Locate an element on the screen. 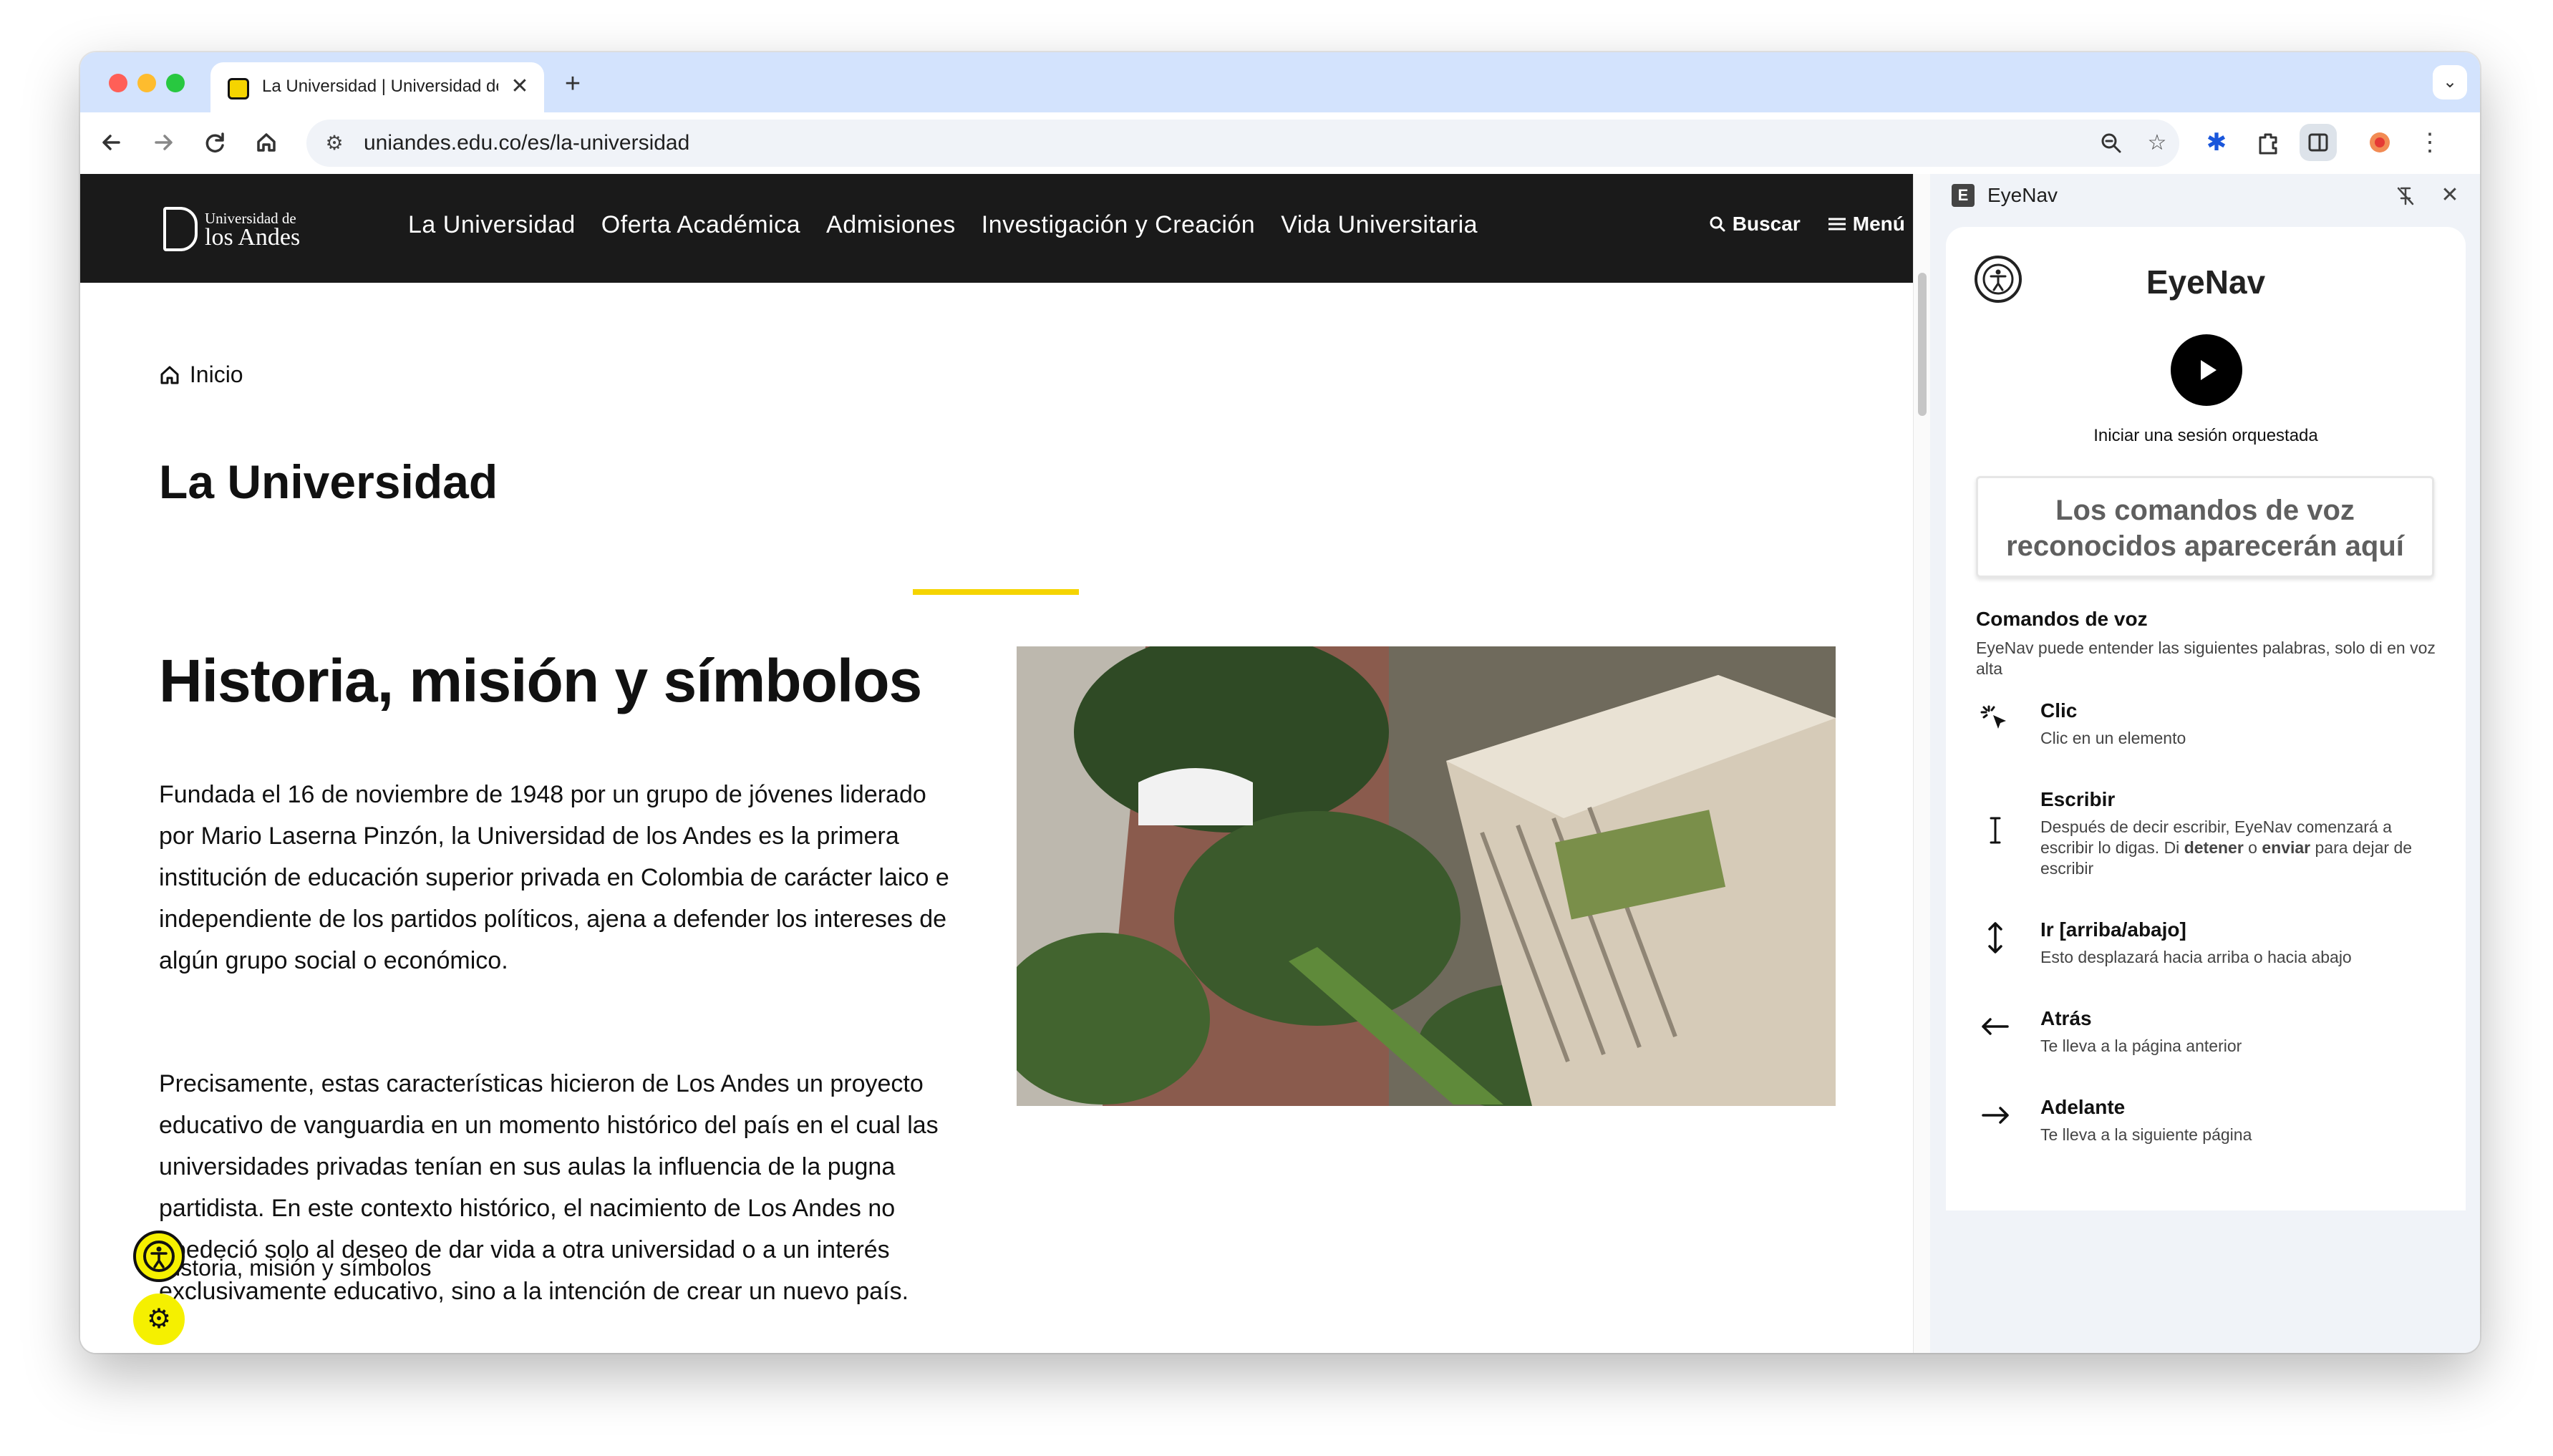 The width and height of the screenshot is (2553, 1456). extensions-icon is located at coordinates (2268, 142).